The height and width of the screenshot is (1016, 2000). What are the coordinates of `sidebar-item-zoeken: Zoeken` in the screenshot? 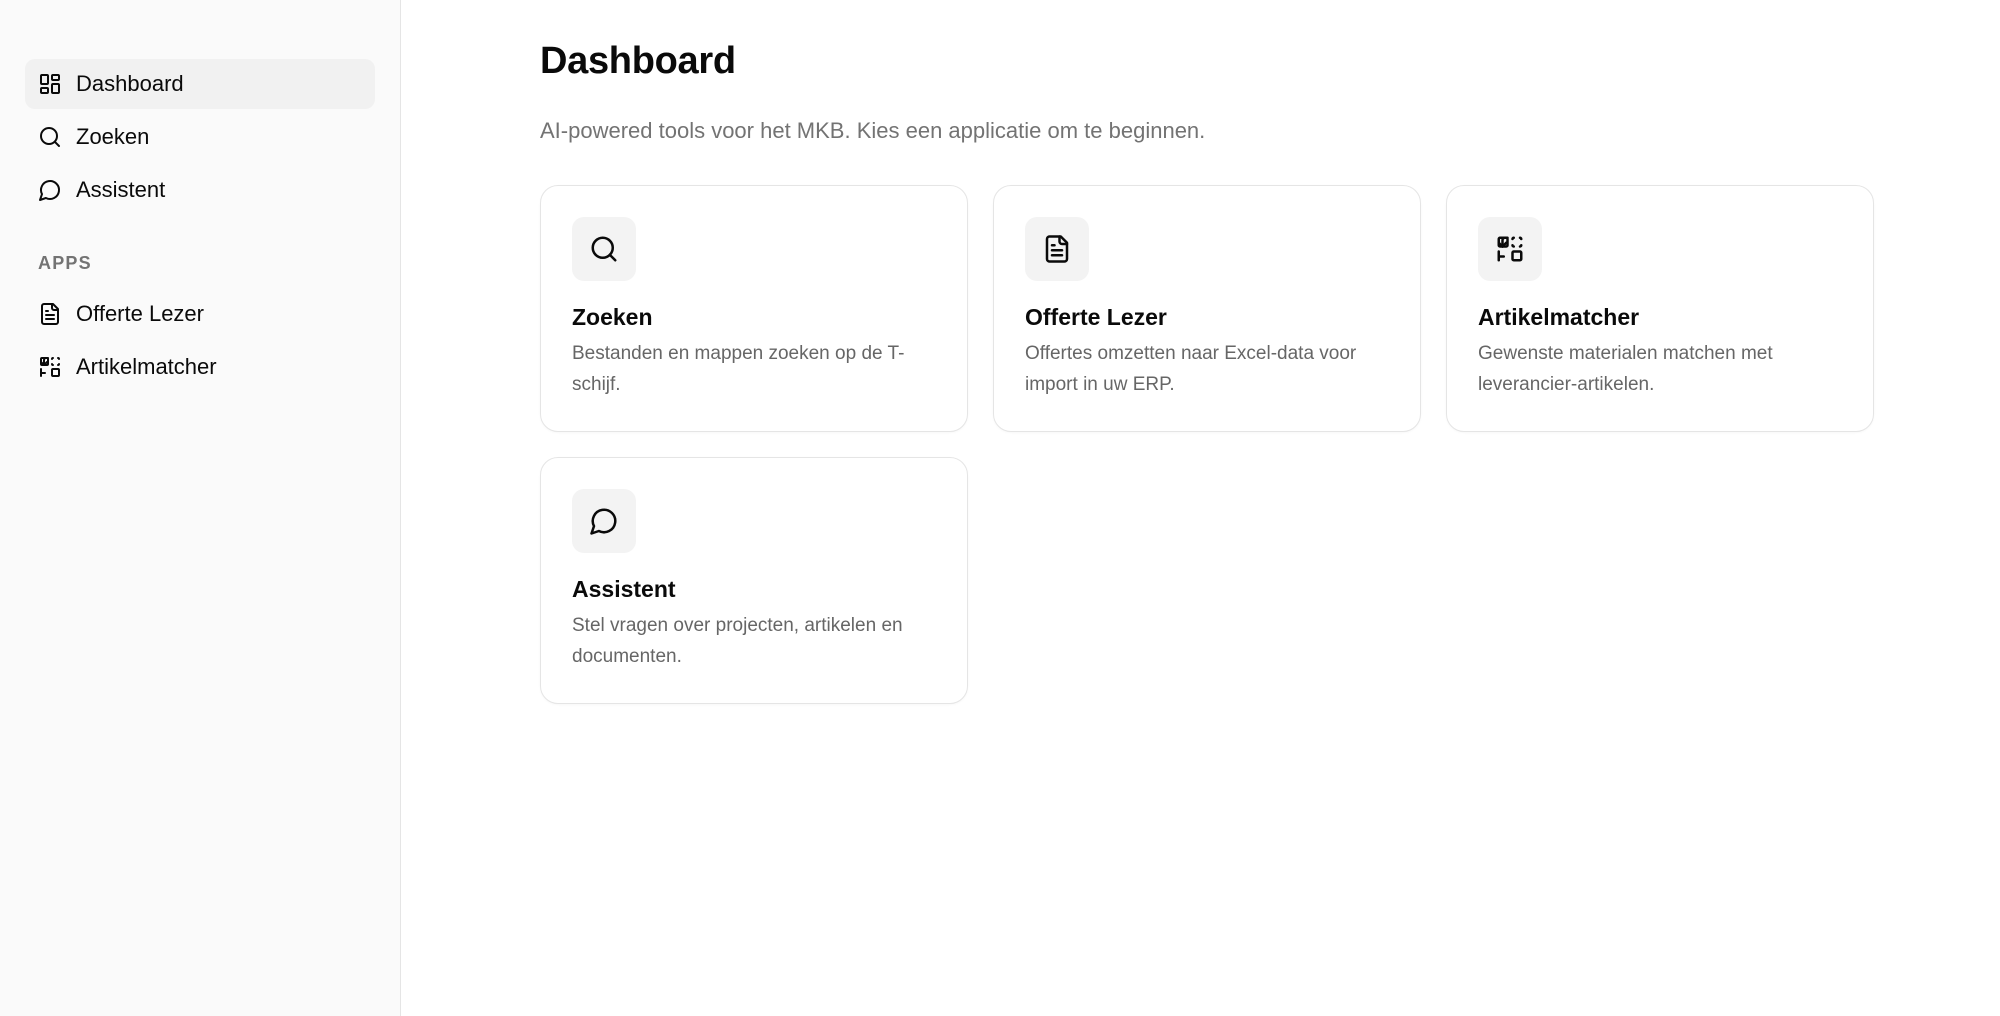 It's located at (200, 137).